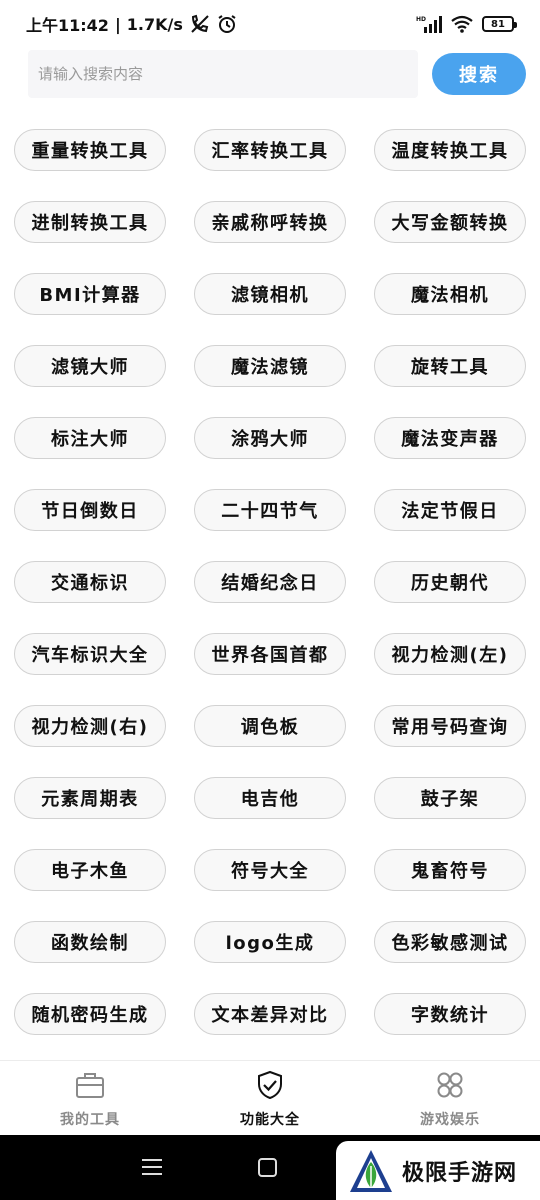 The height and width of the screenshot is (1200, 540). I want to click on signal-icon: HD, so click(429, 24).